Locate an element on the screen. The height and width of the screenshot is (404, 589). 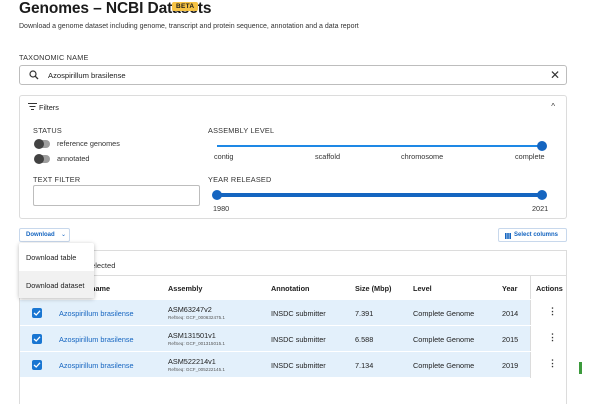
status-label: STATUS is located at coordinates (47, 130).